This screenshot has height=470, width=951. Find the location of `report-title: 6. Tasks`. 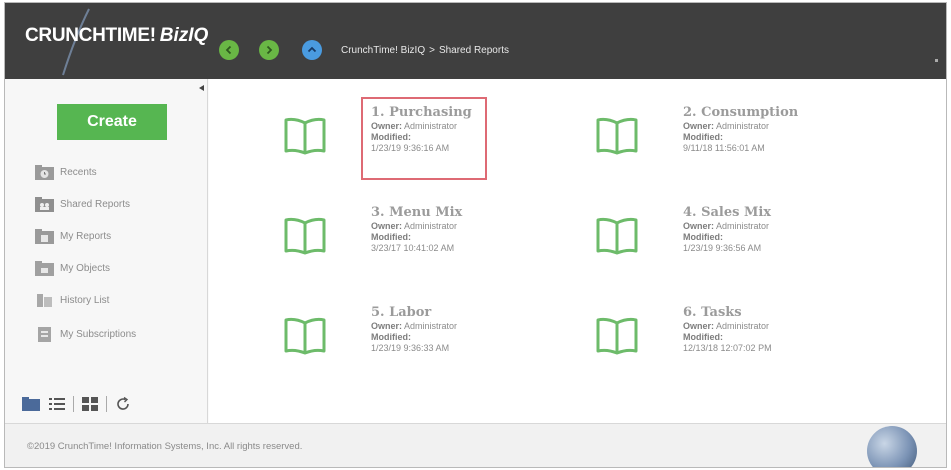

report-title: 6. Tasks is located at coordinates (727, 313).